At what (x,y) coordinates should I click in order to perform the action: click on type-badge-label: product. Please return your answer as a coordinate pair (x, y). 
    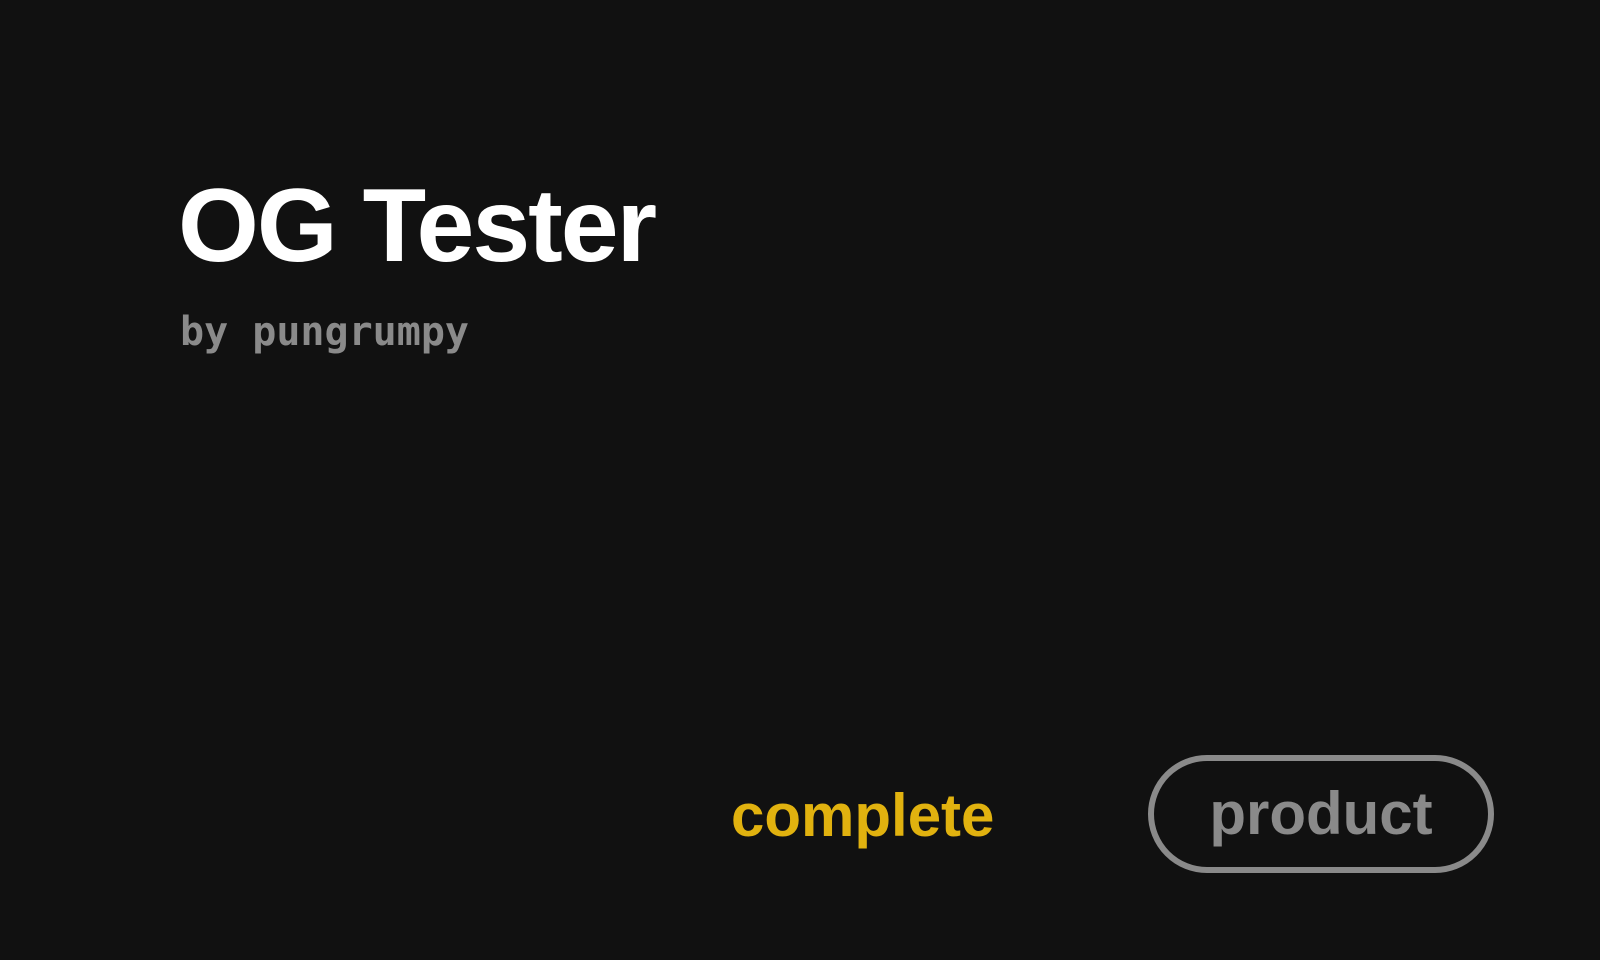
    Looking at the image, I should click on (1321, 813).